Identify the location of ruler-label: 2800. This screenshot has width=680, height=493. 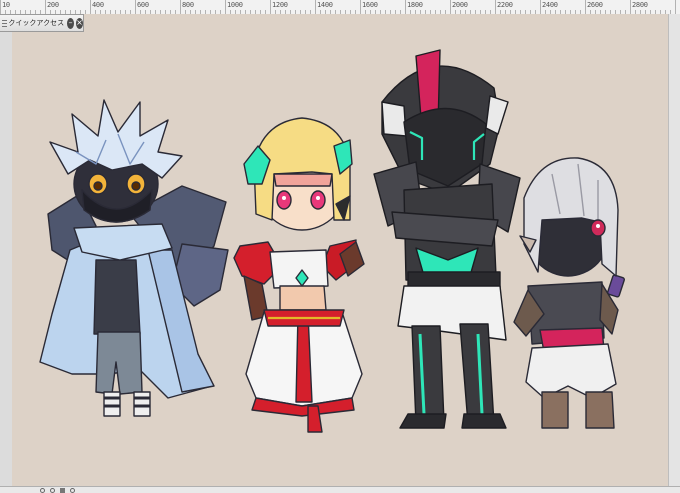
(640, 5).